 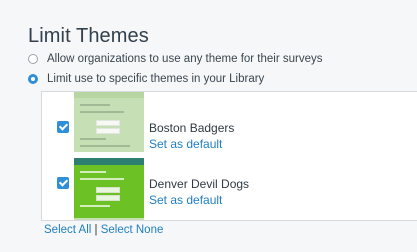 What do you see at coordinates (132, 230) in the screenshot?
I see `select-none-link: Select None` at bounding box center [132, 230].